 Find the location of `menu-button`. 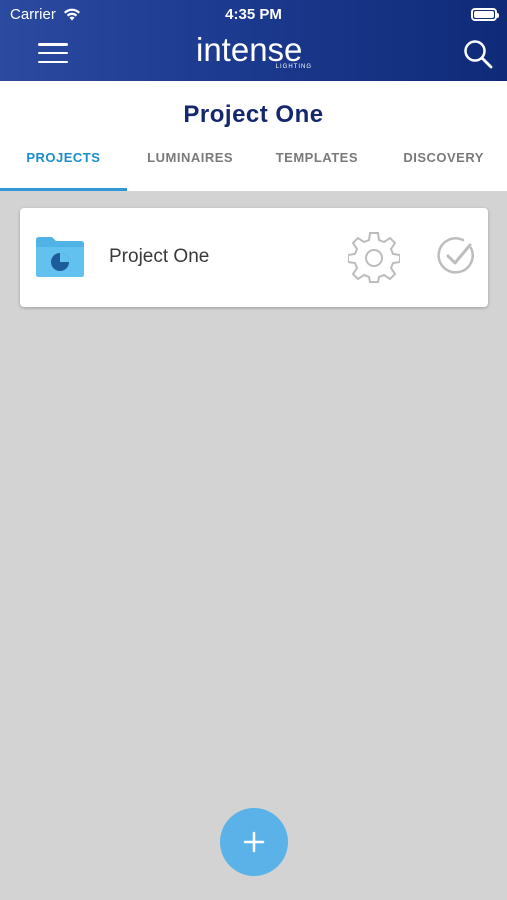

menu-button is located at coordinates (53, 53).